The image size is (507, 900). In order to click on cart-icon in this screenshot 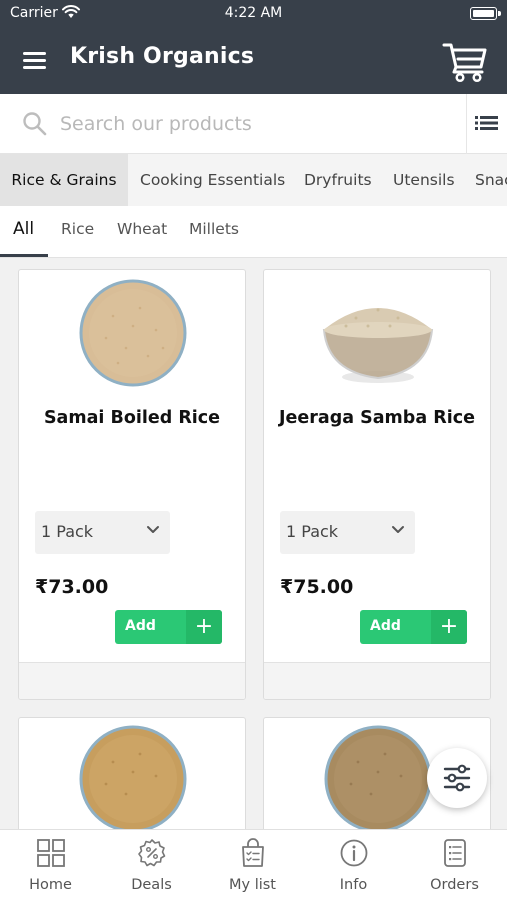, I will do `click(464, 63)`.